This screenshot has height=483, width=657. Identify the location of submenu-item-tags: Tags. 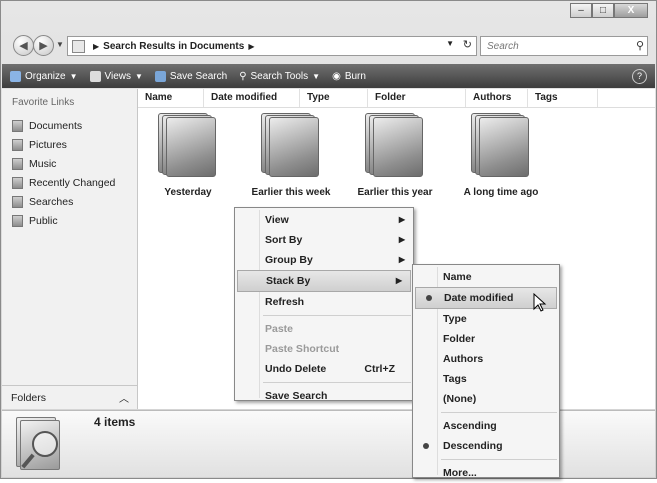
(486, 379).